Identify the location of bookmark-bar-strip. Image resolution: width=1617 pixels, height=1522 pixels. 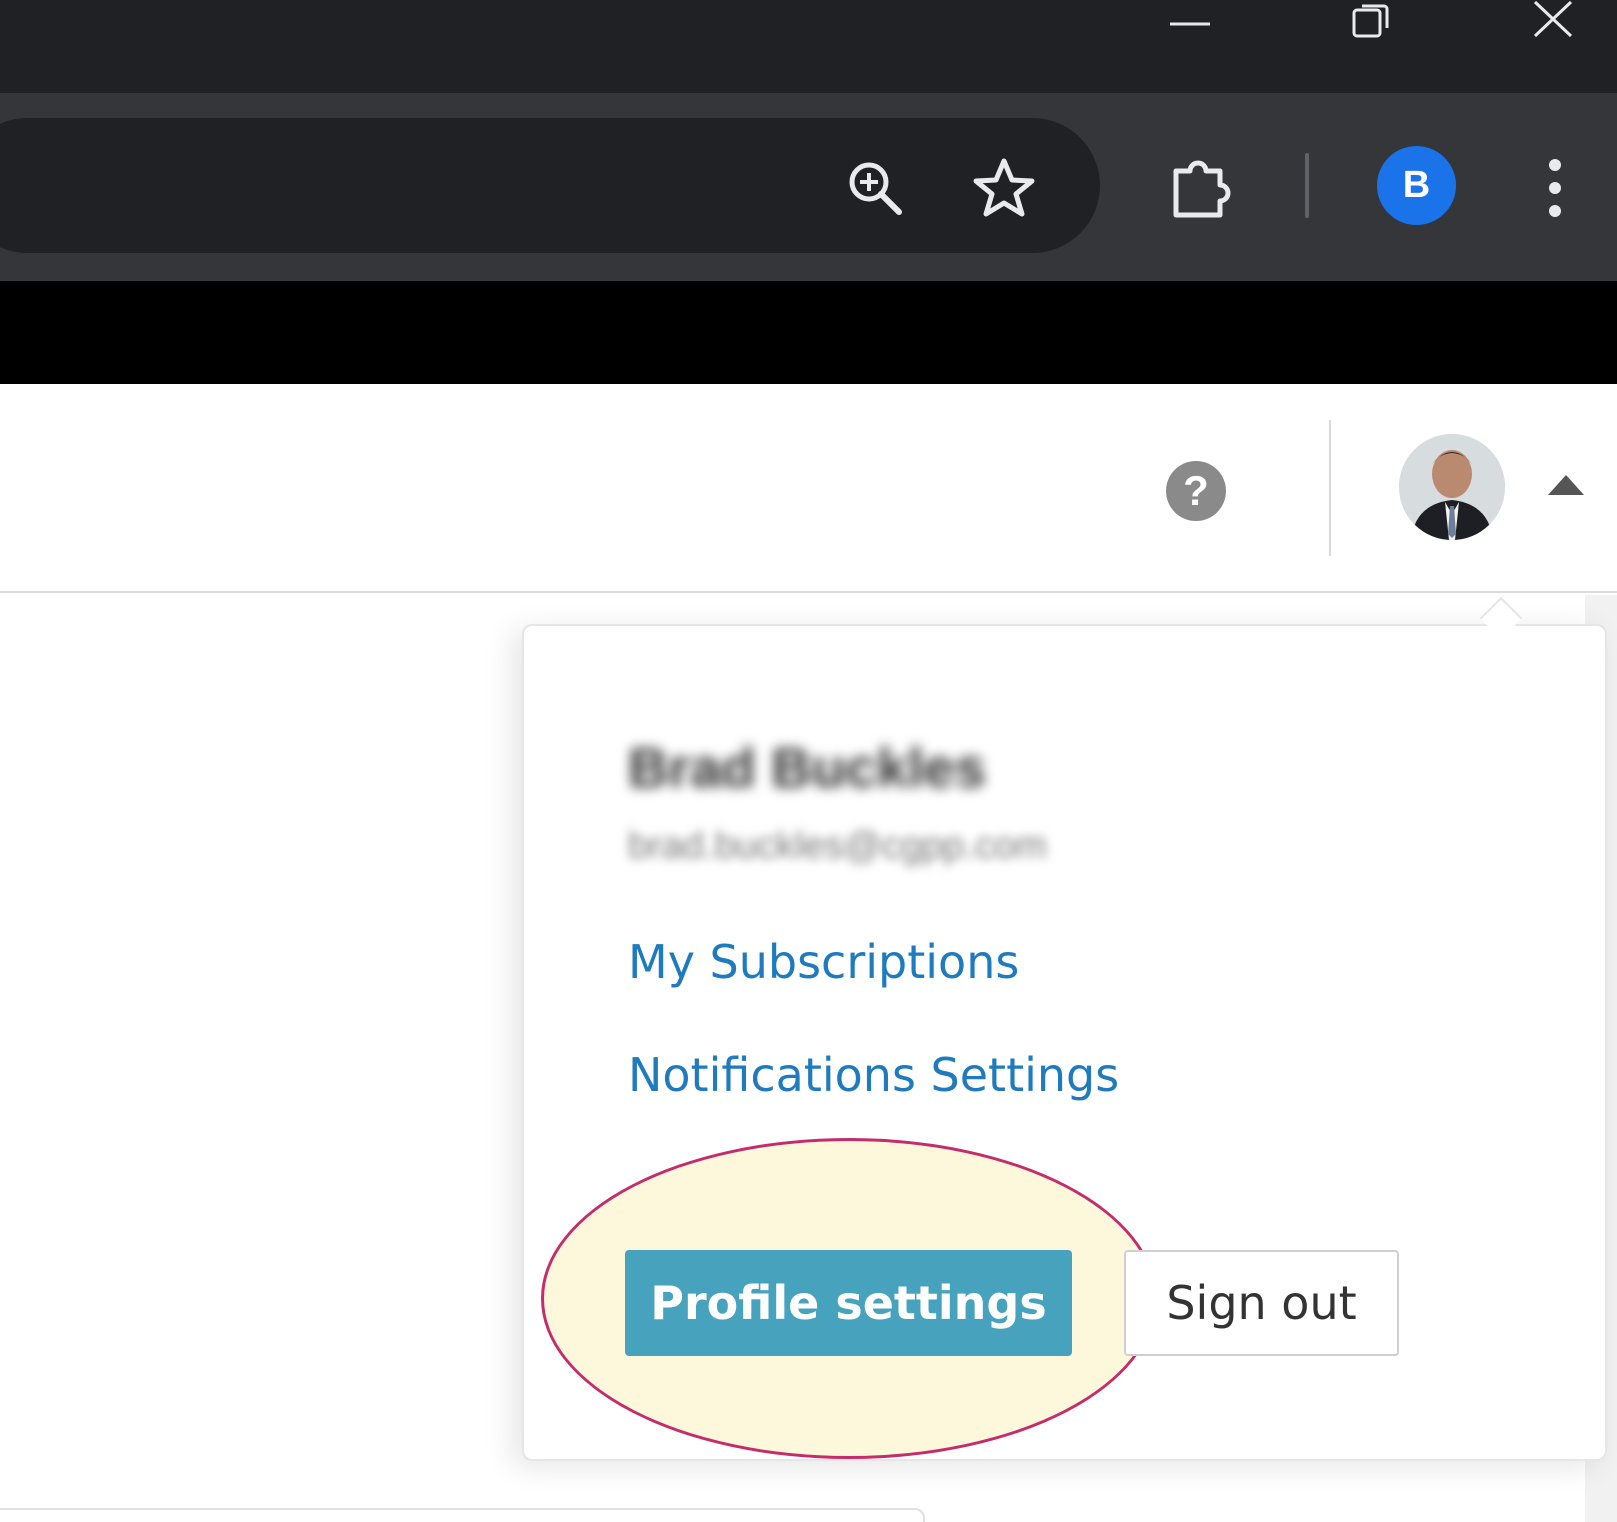
(808, 332).